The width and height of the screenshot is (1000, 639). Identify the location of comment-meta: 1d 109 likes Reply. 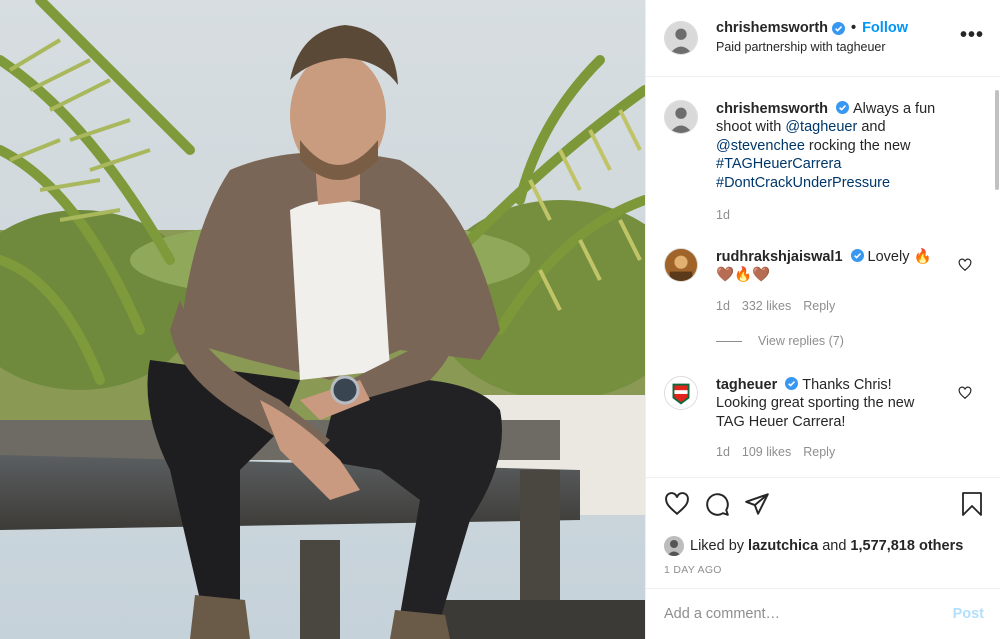
(831, 452).